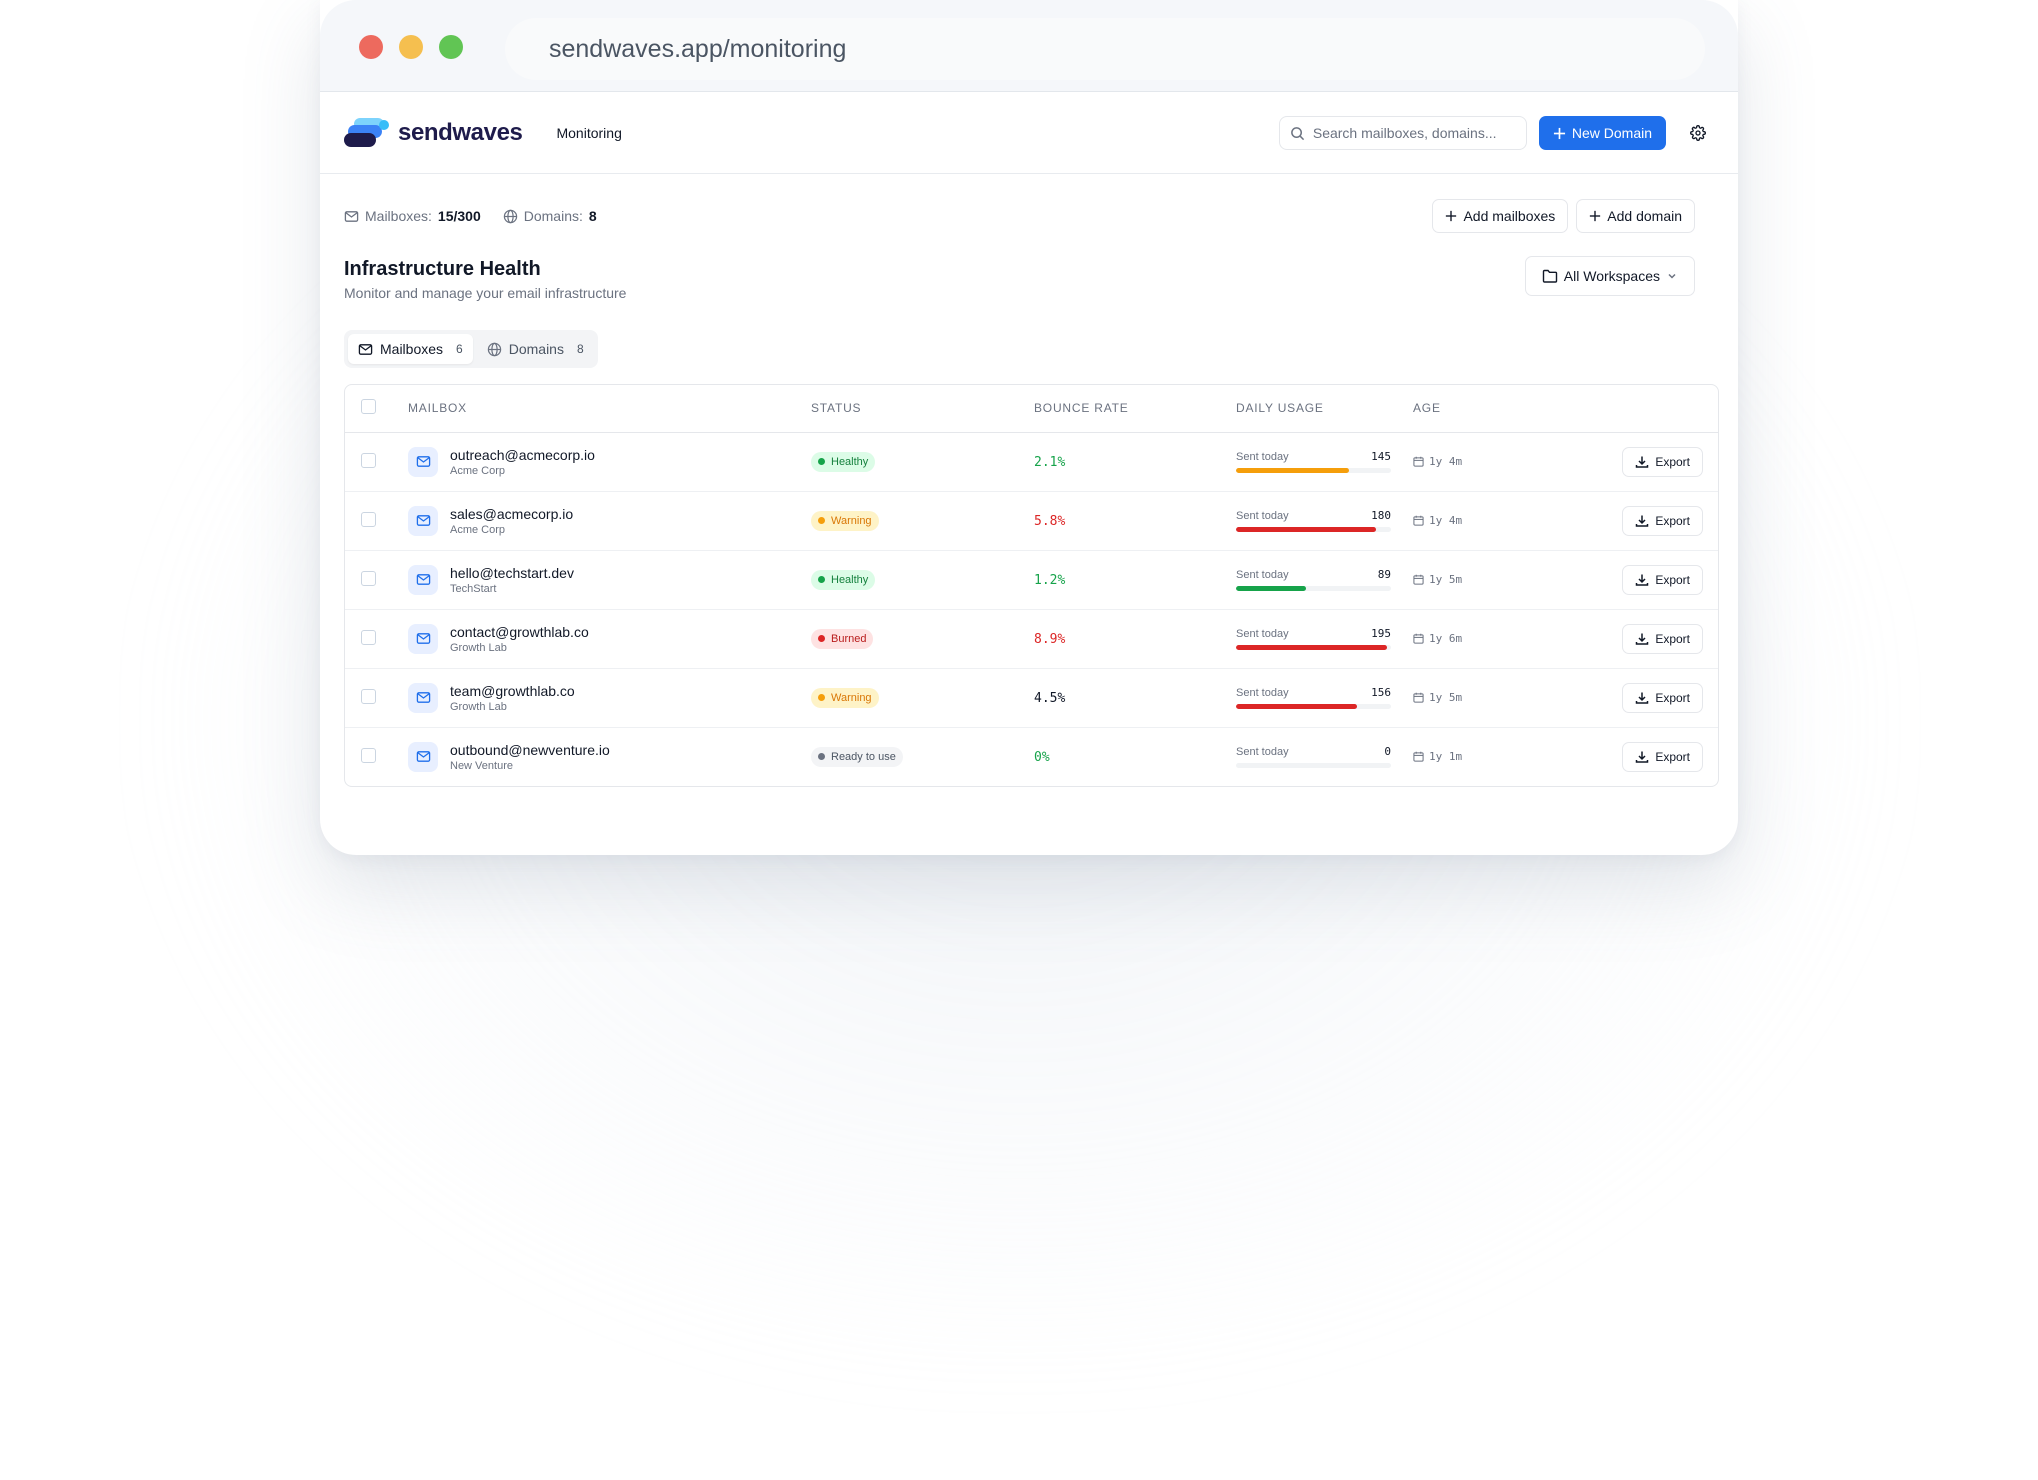 The height and width of the screenshot is (1480, 2038). What do you see at coordinates (530, 750) in the screenshot?
I see `mailbox-email: outbound@newventure.io` at bounding box center [530, 750].